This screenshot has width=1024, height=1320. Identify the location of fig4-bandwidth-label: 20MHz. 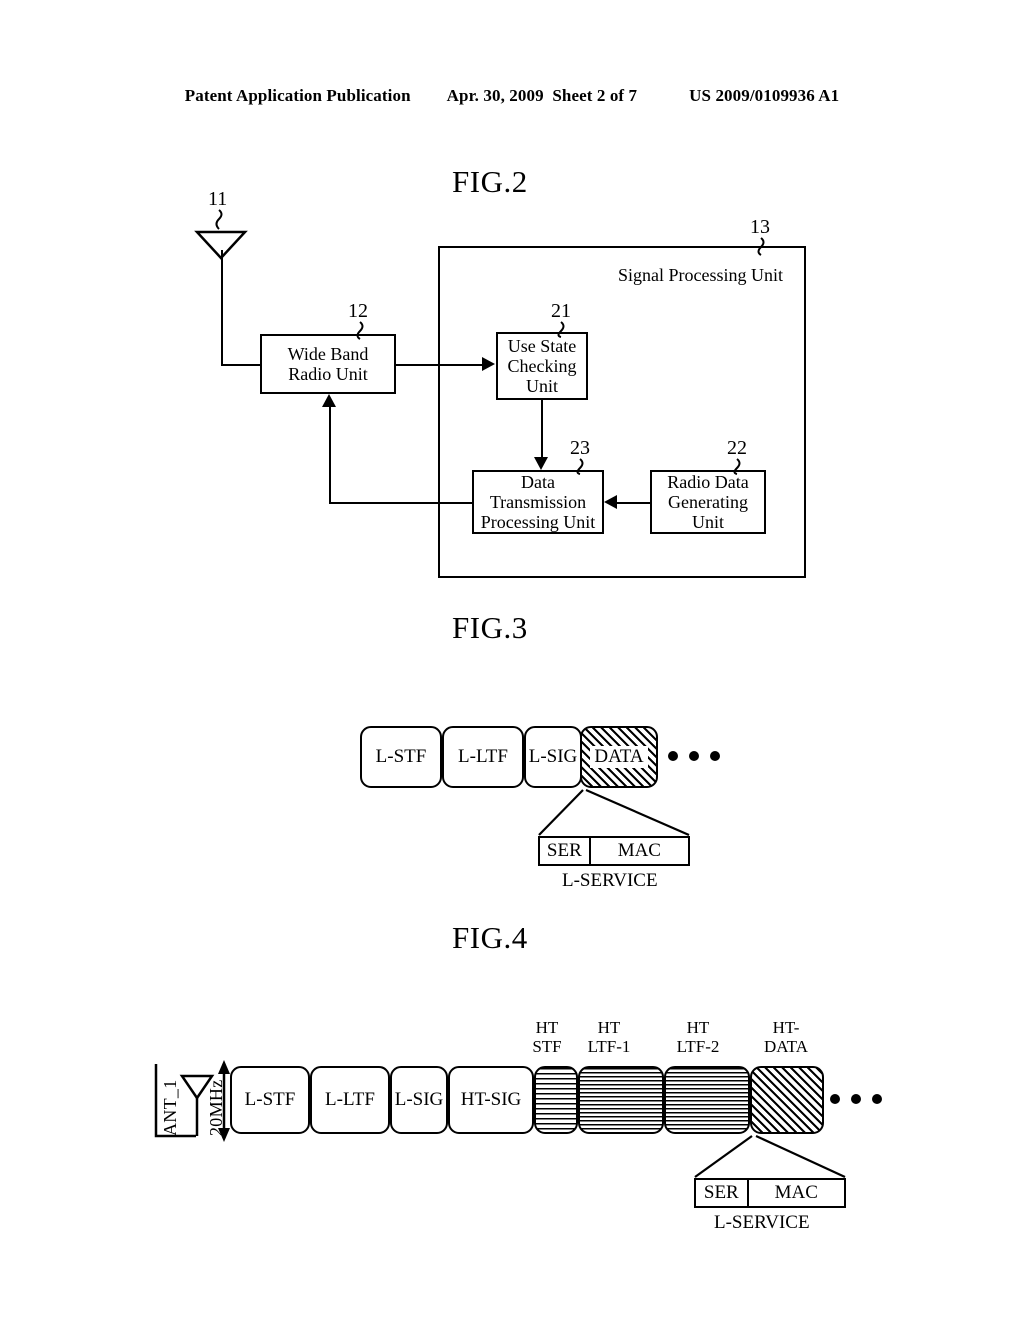
(216, 1108).